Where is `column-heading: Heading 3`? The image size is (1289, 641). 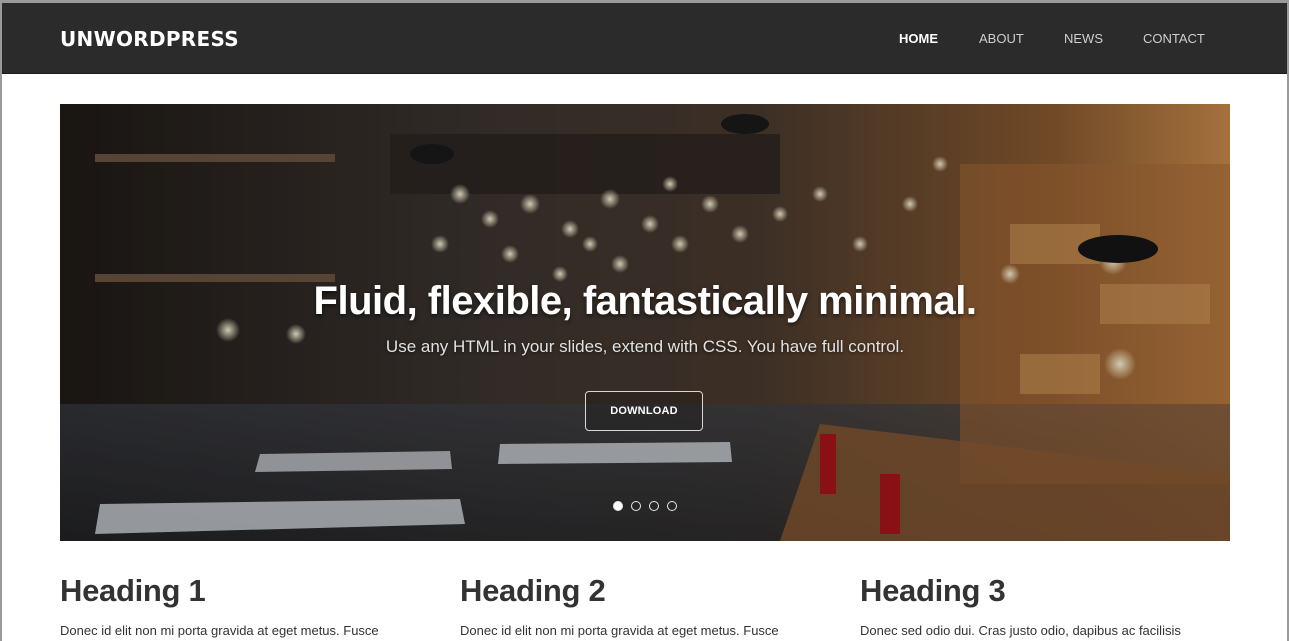 column-heading: Heading 3 is located at coordinates (933, 590).